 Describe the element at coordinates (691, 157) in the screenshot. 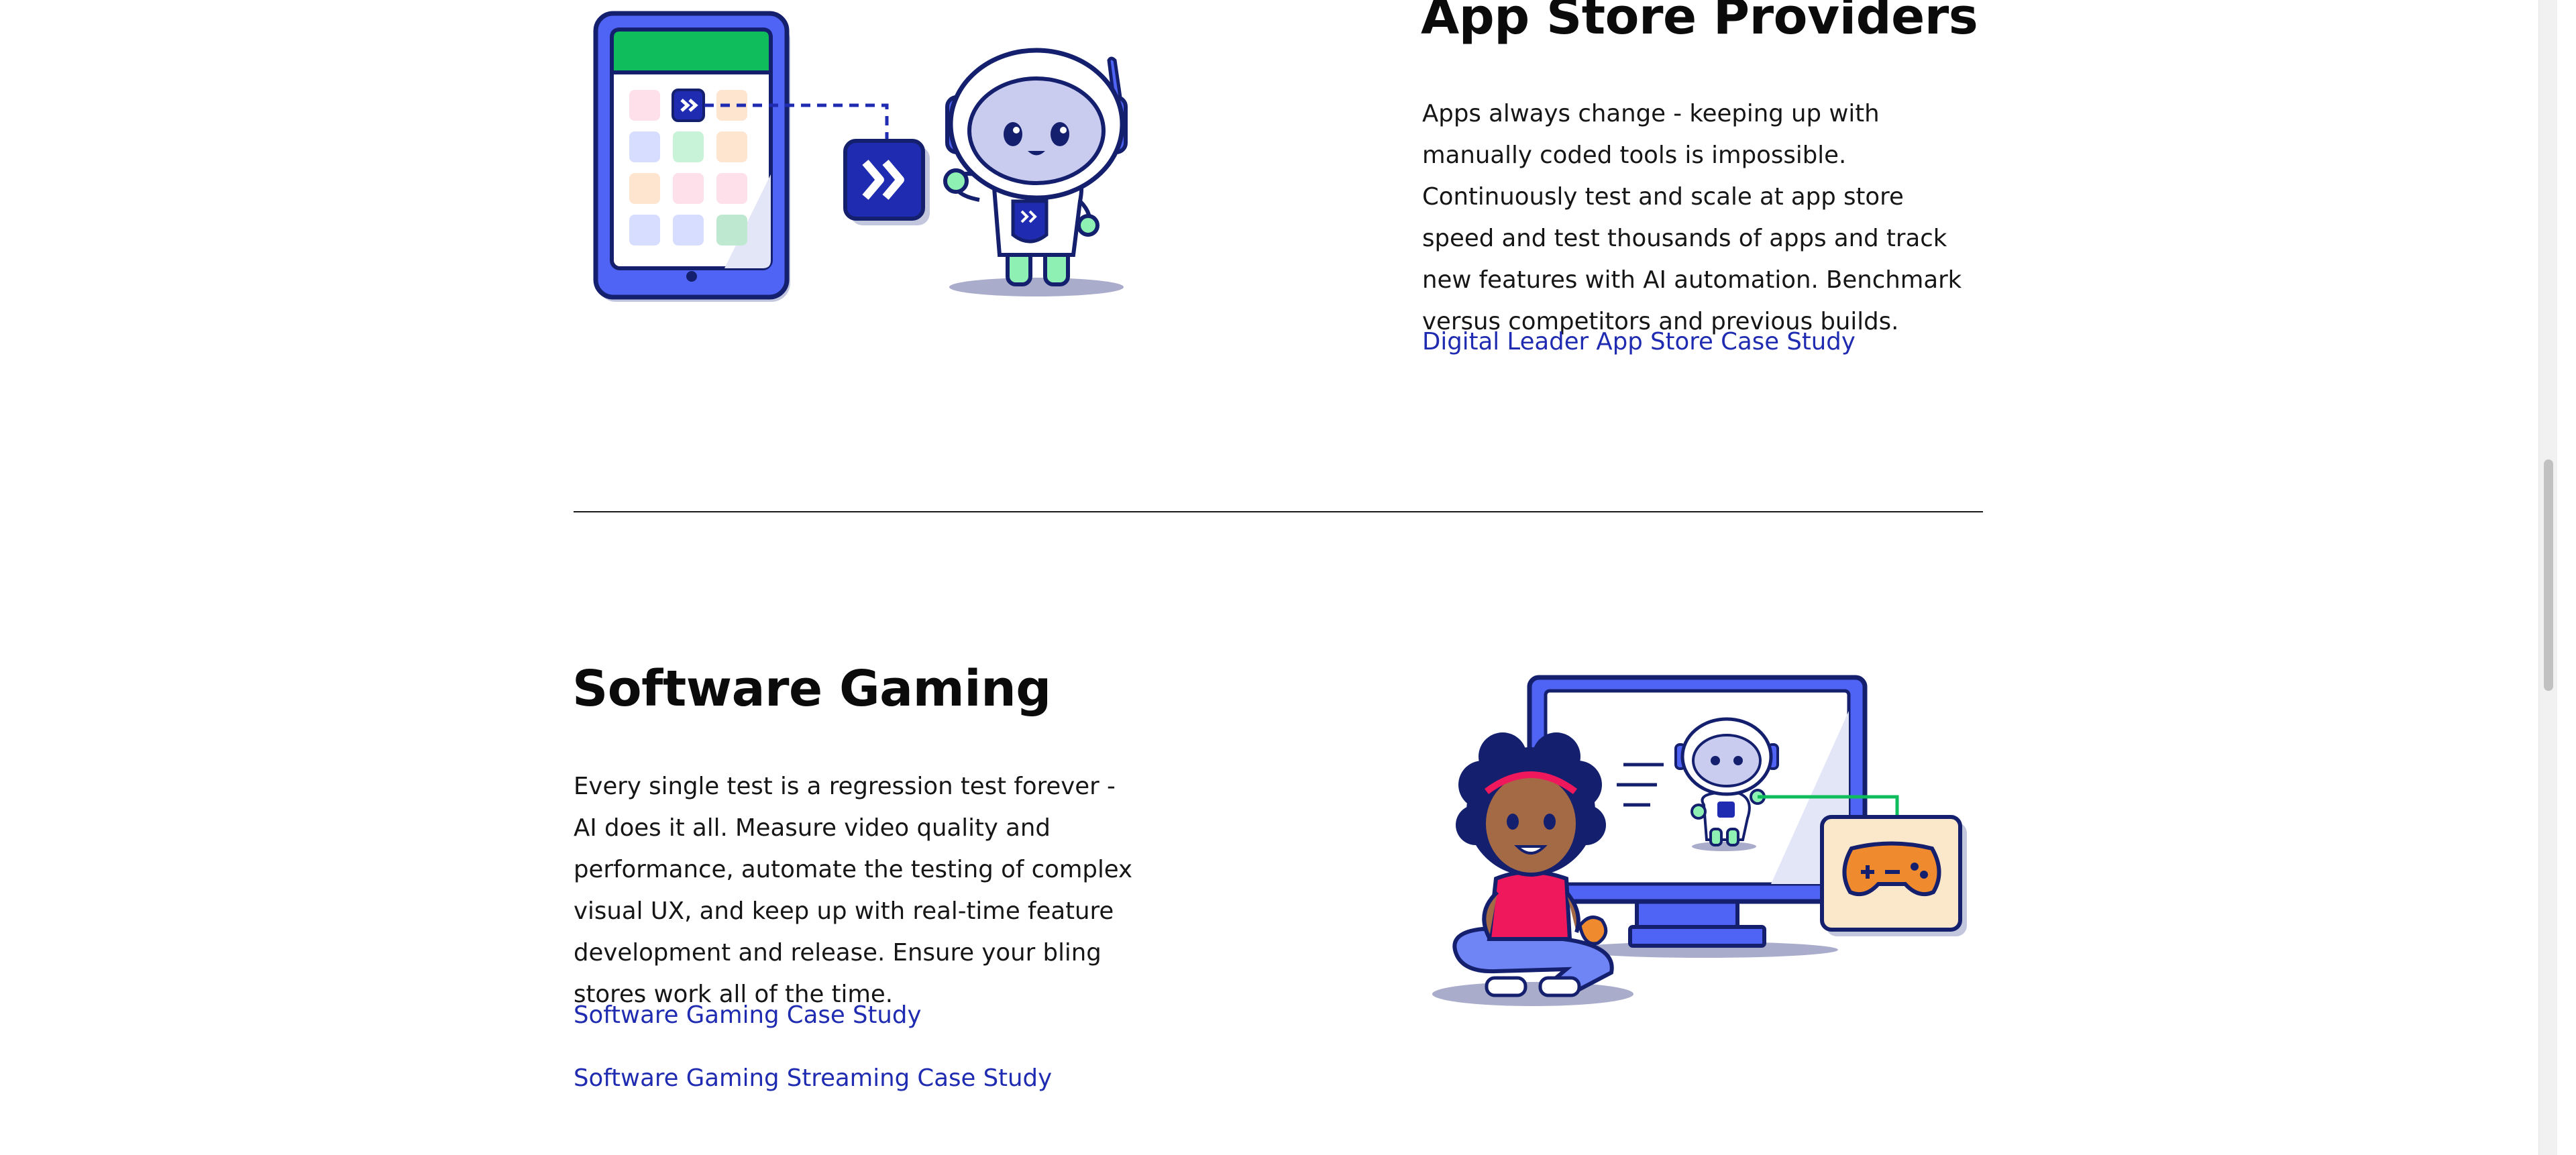

I see `tablet-icon` at that location.